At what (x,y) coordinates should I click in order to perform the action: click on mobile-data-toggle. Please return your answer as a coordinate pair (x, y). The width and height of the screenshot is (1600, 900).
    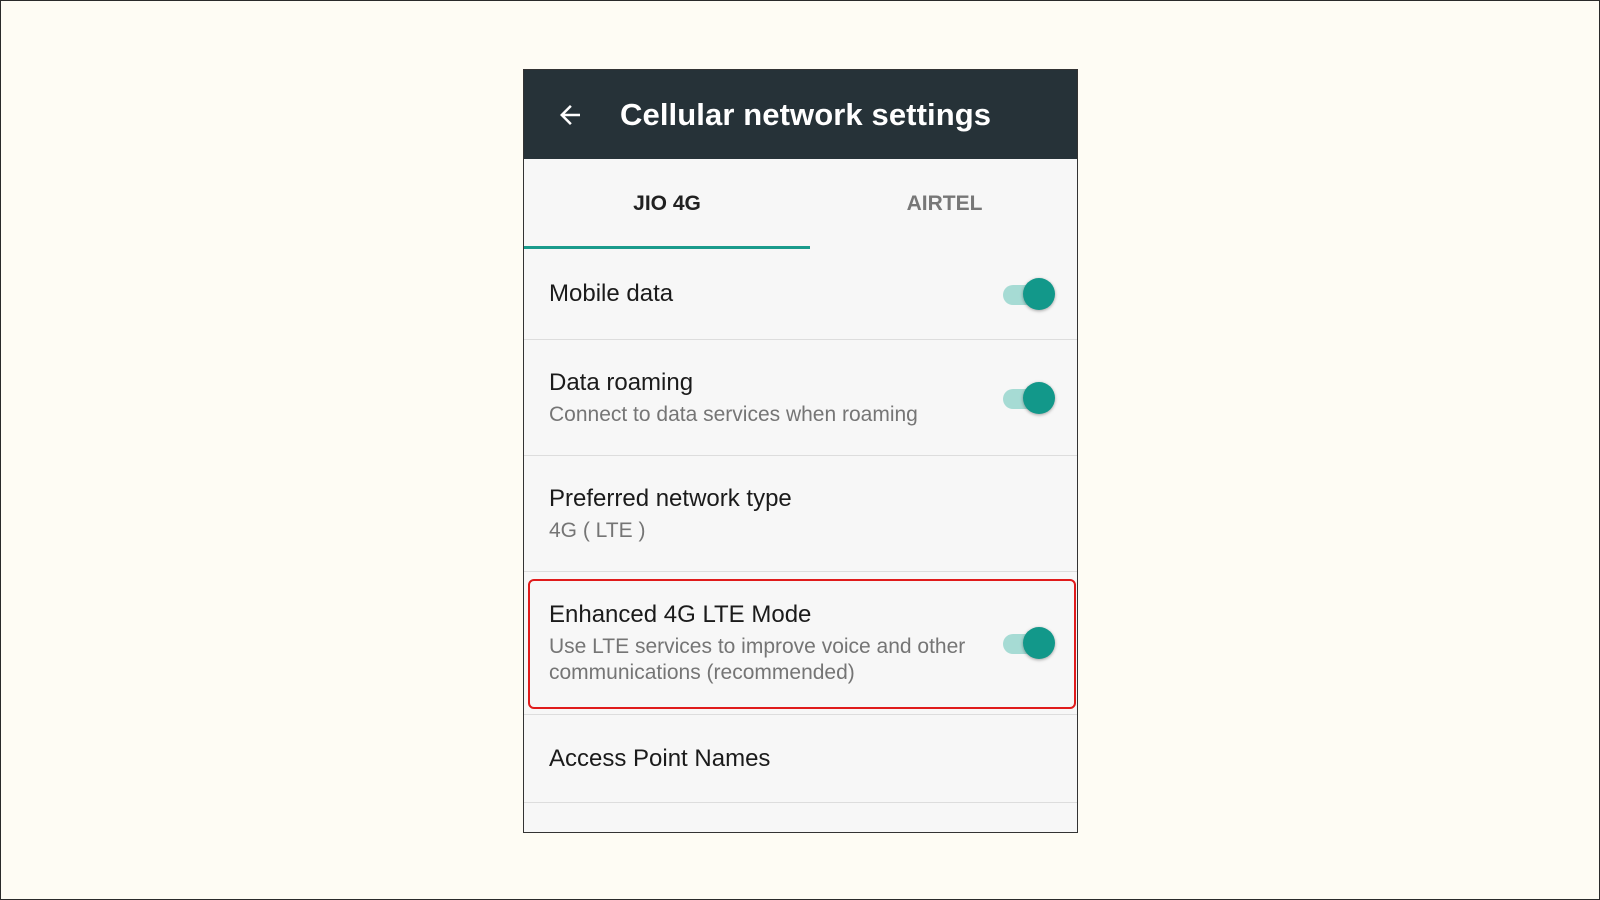
    Looking at the image, I should click on (1029, 294).